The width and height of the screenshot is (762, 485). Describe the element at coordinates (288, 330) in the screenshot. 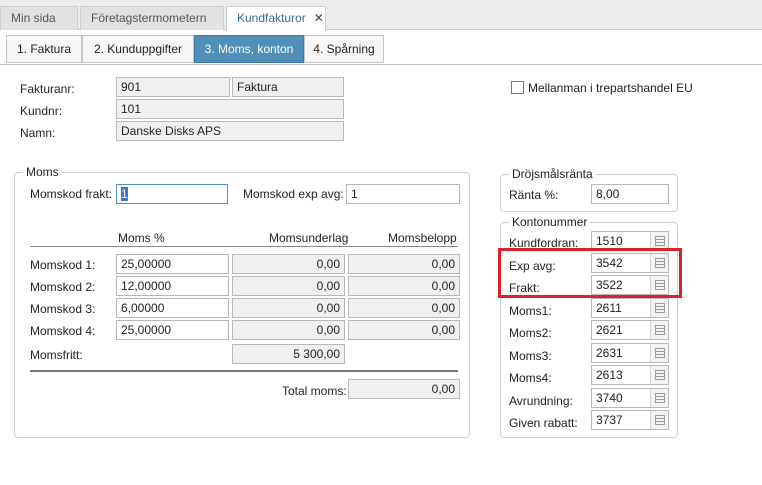

I see `momskod-4-underlag: 0,00` at that location.